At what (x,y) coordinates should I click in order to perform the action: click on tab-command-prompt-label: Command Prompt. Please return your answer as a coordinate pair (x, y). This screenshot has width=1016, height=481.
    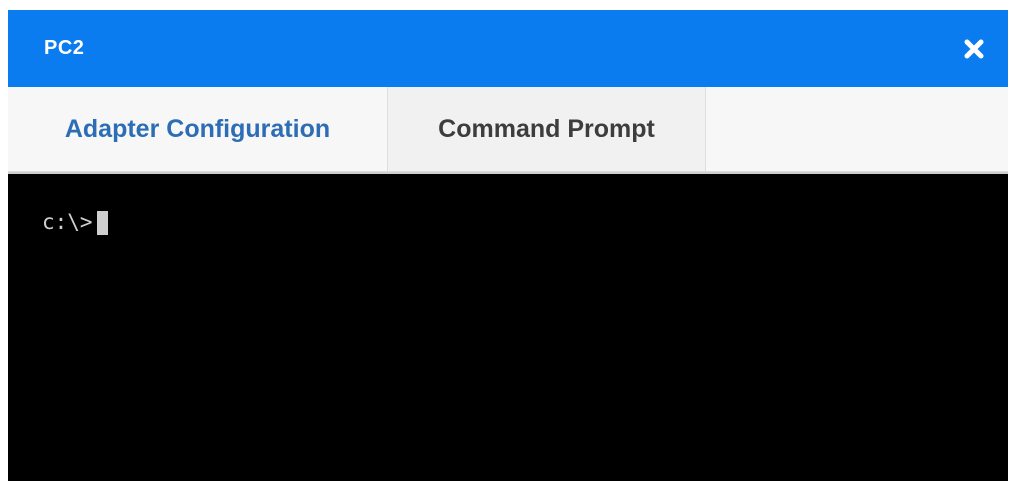
    Looking at the image, I should click on (546, 128).